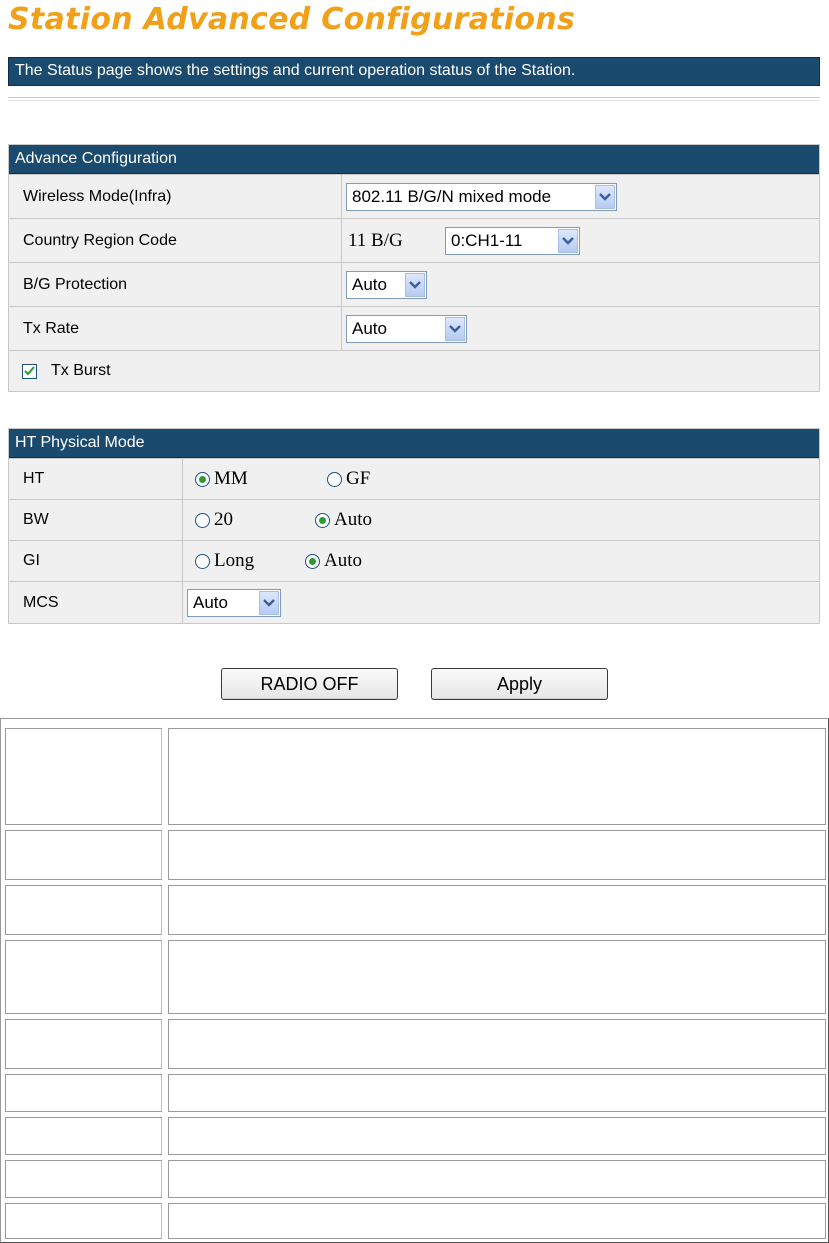  Describe the element at coordinates (414, 99) in the screenshot. I see `separator-line` at that location.